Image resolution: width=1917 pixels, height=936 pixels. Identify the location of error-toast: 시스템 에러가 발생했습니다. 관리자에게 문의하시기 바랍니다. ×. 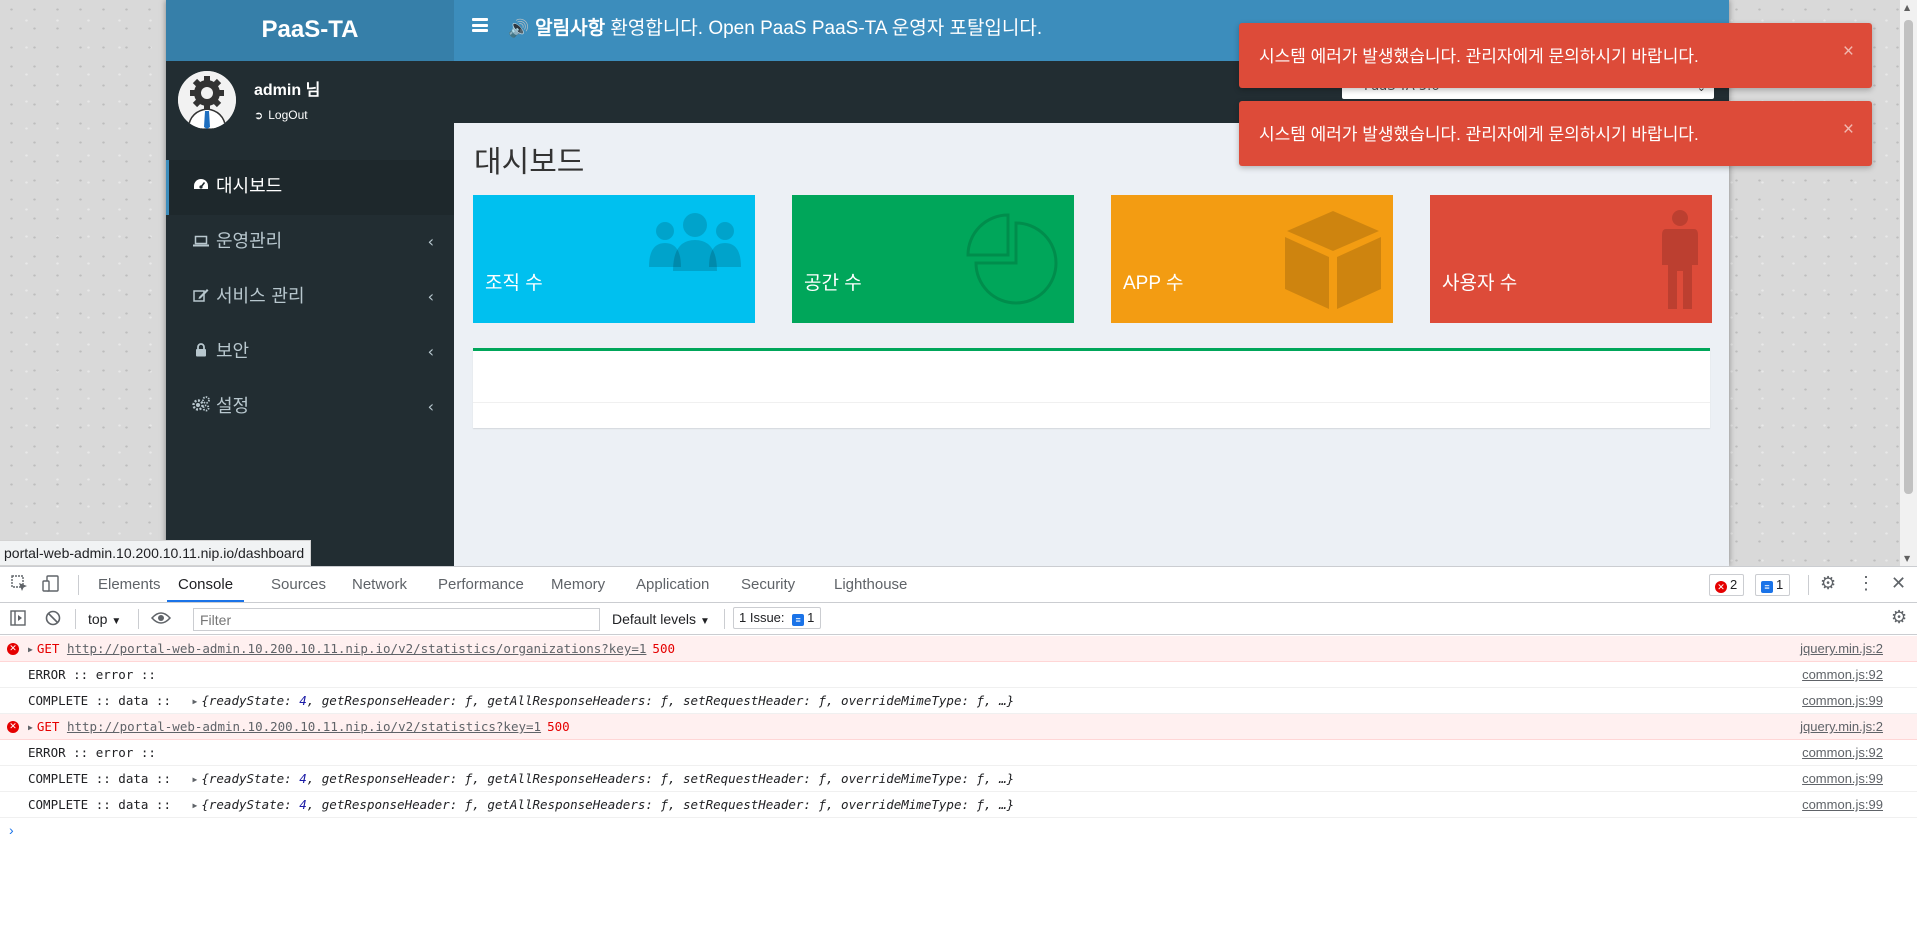
(1555, 133).